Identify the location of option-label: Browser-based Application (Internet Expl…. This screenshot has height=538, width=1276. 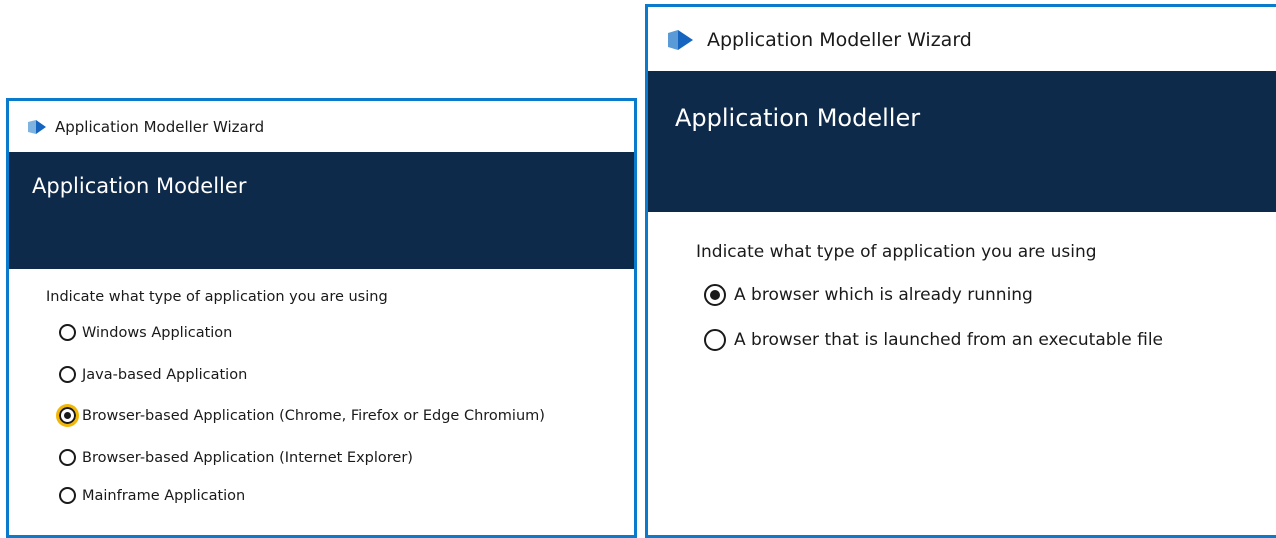
(247, 457).